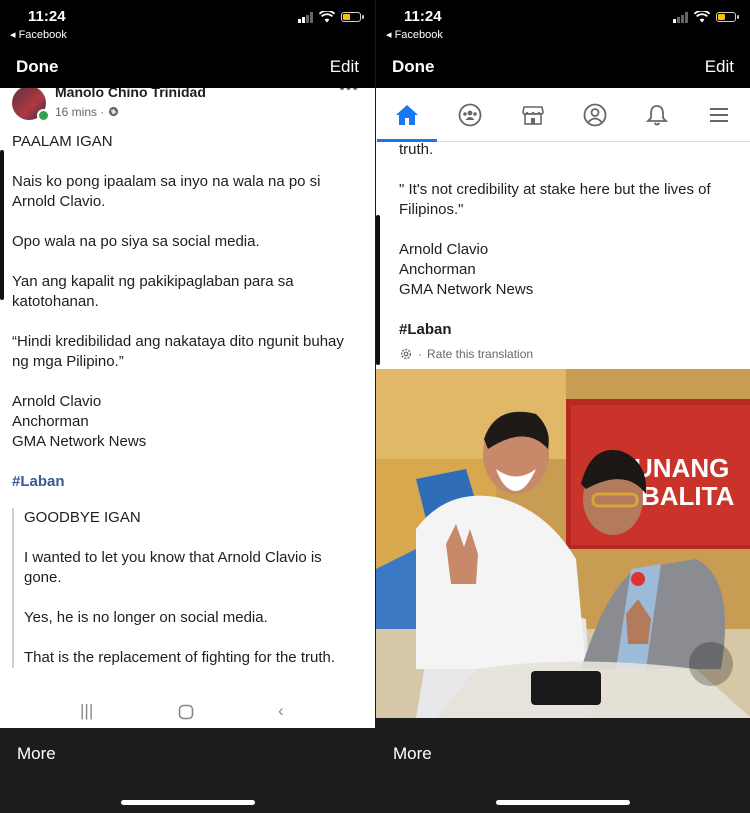 The width and height of the screenshot is (750, 813). I want to click on profile-icon, so click(595, 115).